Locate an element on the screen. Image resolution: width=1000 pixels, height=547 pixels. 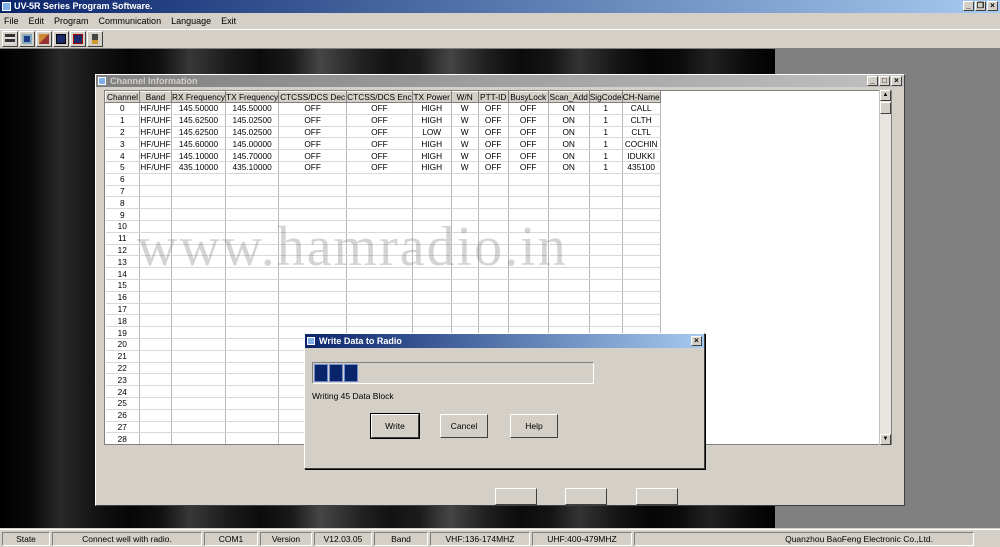
close-button: × is located at coordinates (992, 6).